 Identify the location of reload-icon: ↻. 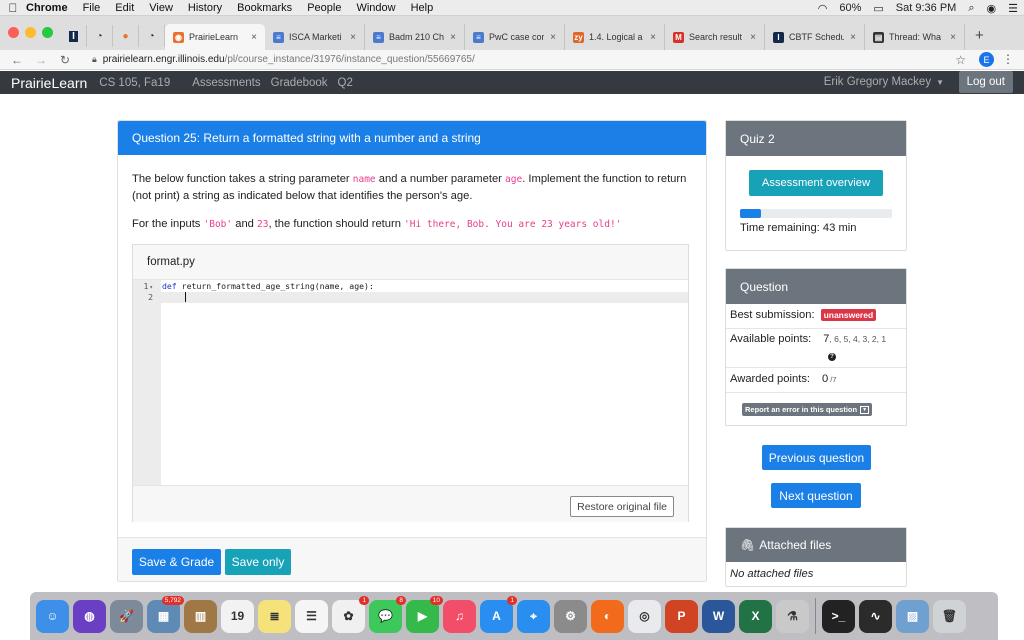
(65, 60).